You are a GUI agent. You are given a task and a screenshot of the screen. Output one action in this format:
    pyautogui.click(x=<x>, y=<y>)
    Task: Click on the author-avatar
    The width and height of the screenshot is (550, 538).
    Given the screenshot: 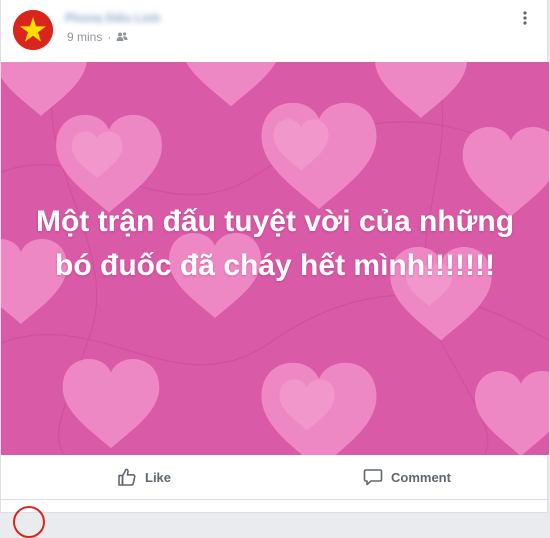 What is the action you would take?
    pyautogui.click(x=33, y=30)
    